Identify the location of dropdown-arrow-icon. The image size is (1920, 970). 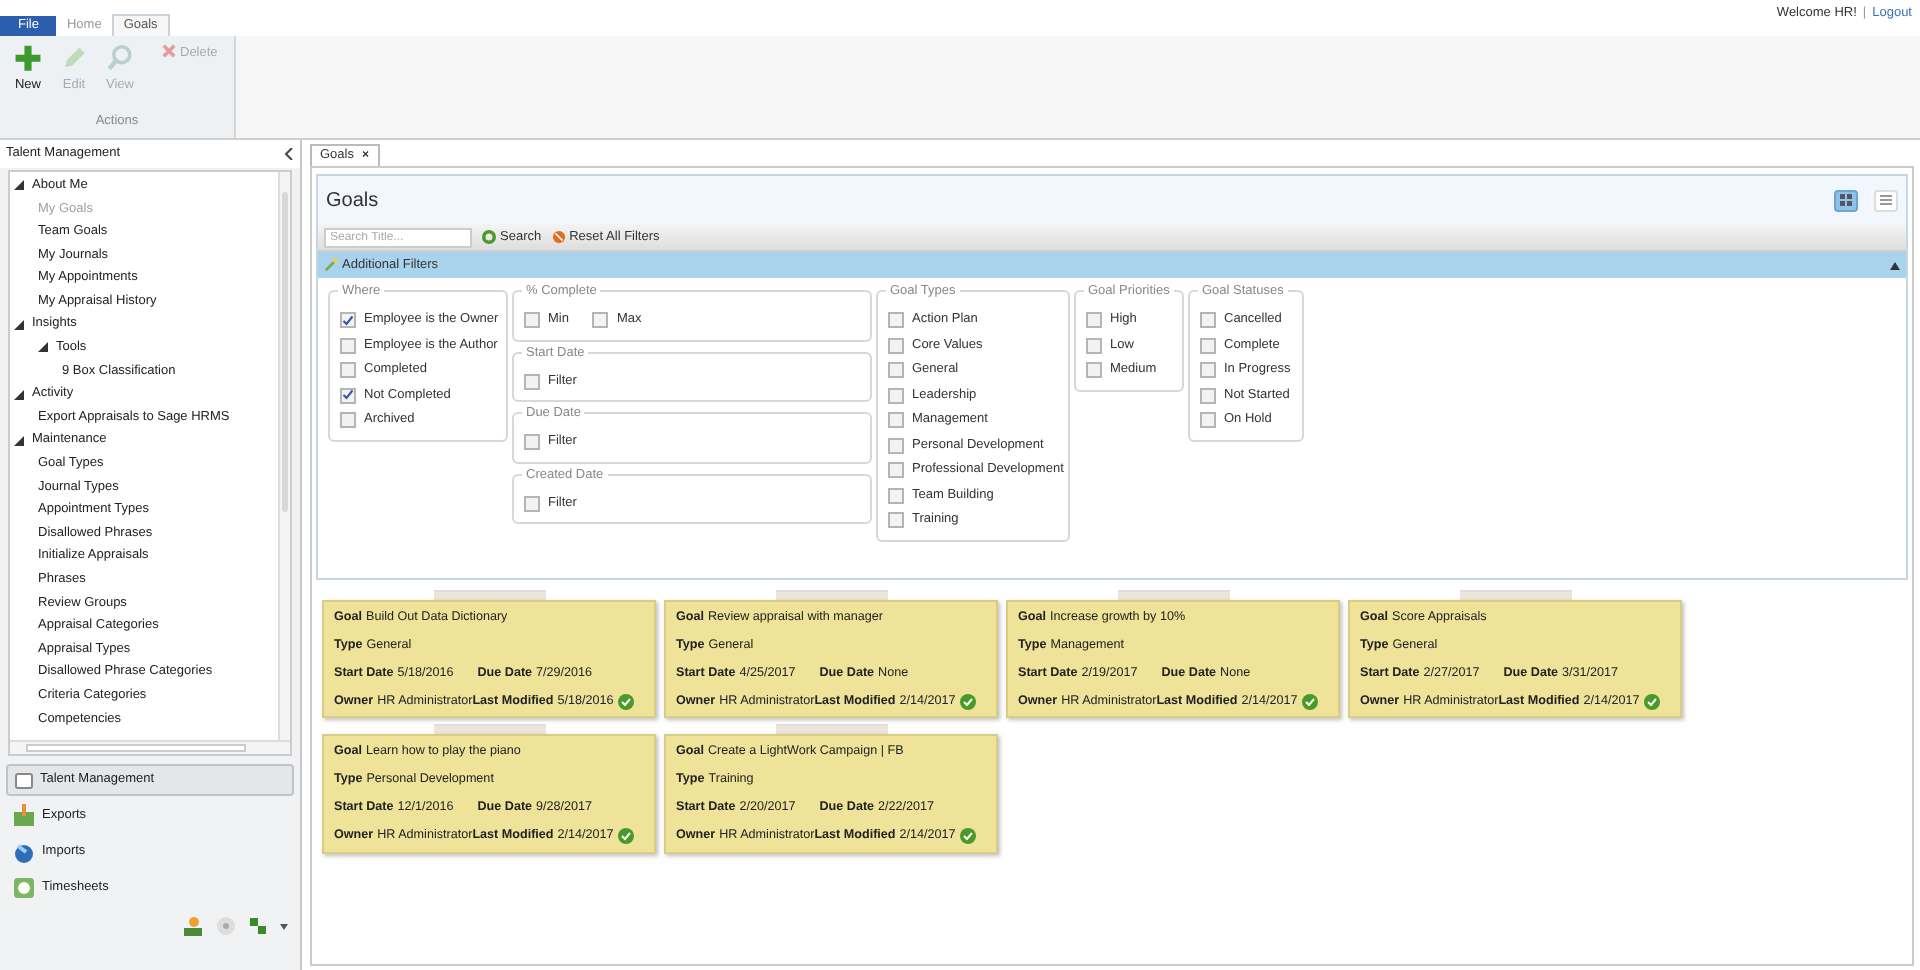
(284, 926).